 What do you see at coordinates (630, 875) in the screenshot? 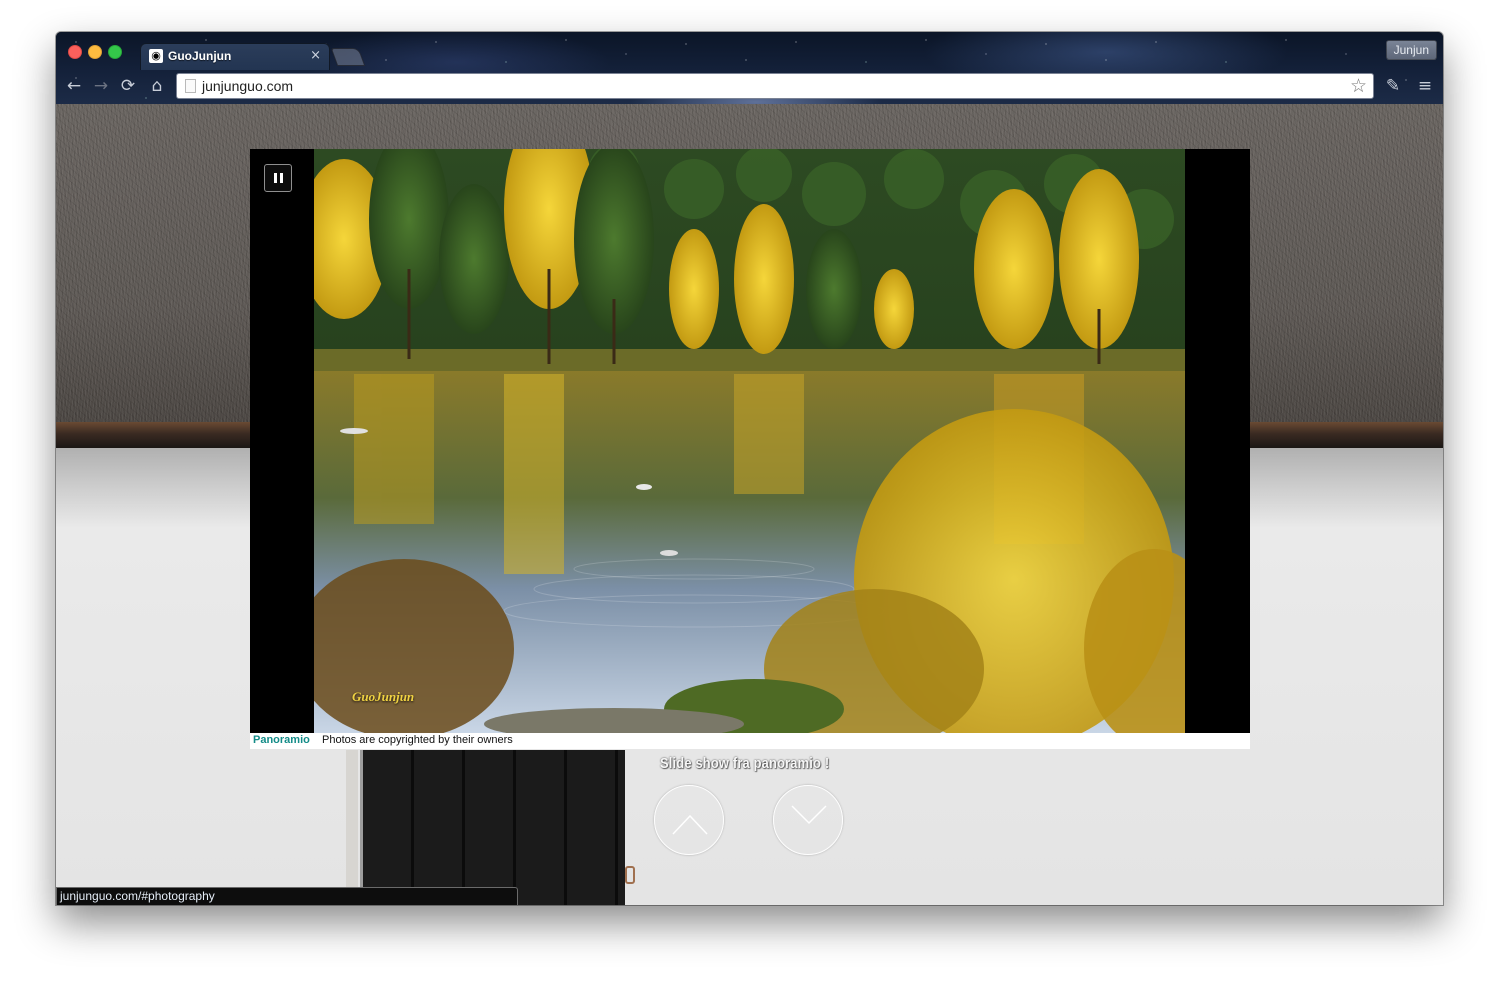
I see `door-hinge` at bounding box center [630, 875].